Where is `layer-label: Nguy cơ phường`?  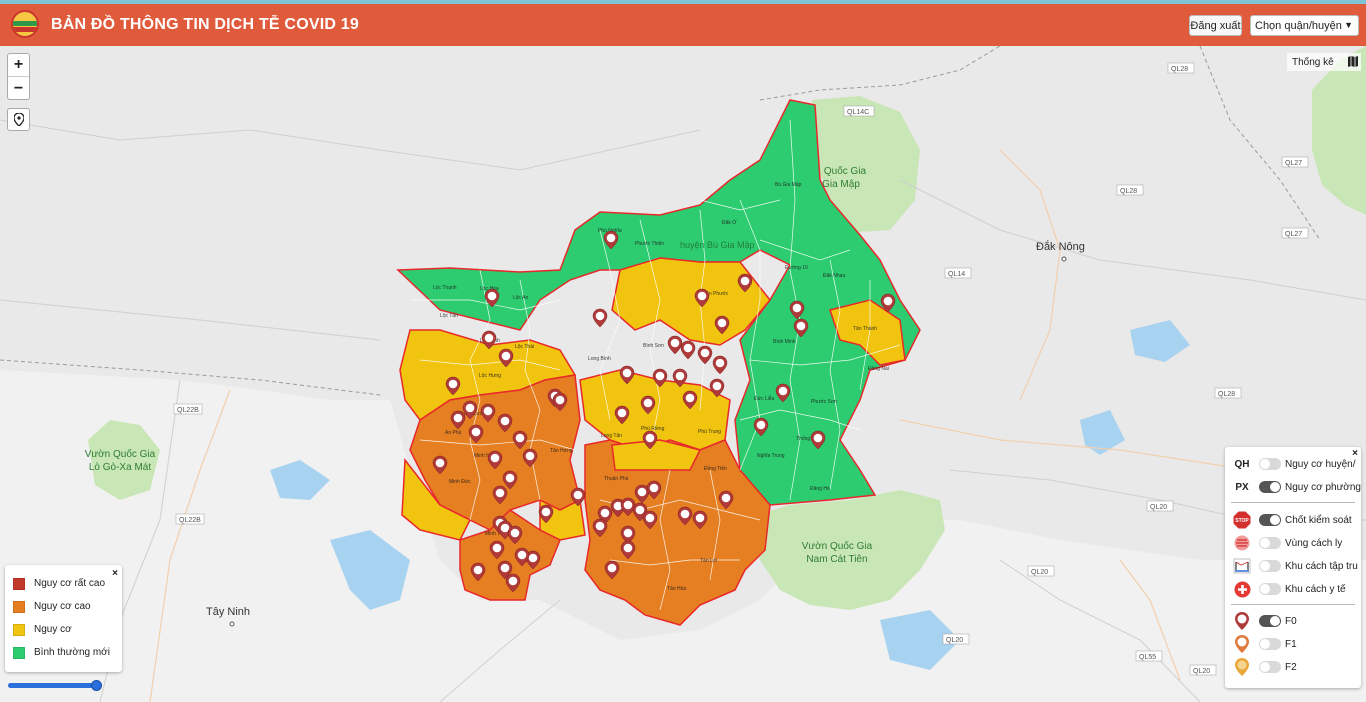
layer-label: Nguy cơ phường is located at coordinates (1323, 487).